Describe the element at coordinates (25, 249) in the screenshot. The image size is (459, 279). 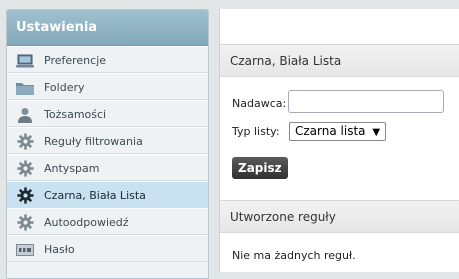
I see `password-icon` at that location.